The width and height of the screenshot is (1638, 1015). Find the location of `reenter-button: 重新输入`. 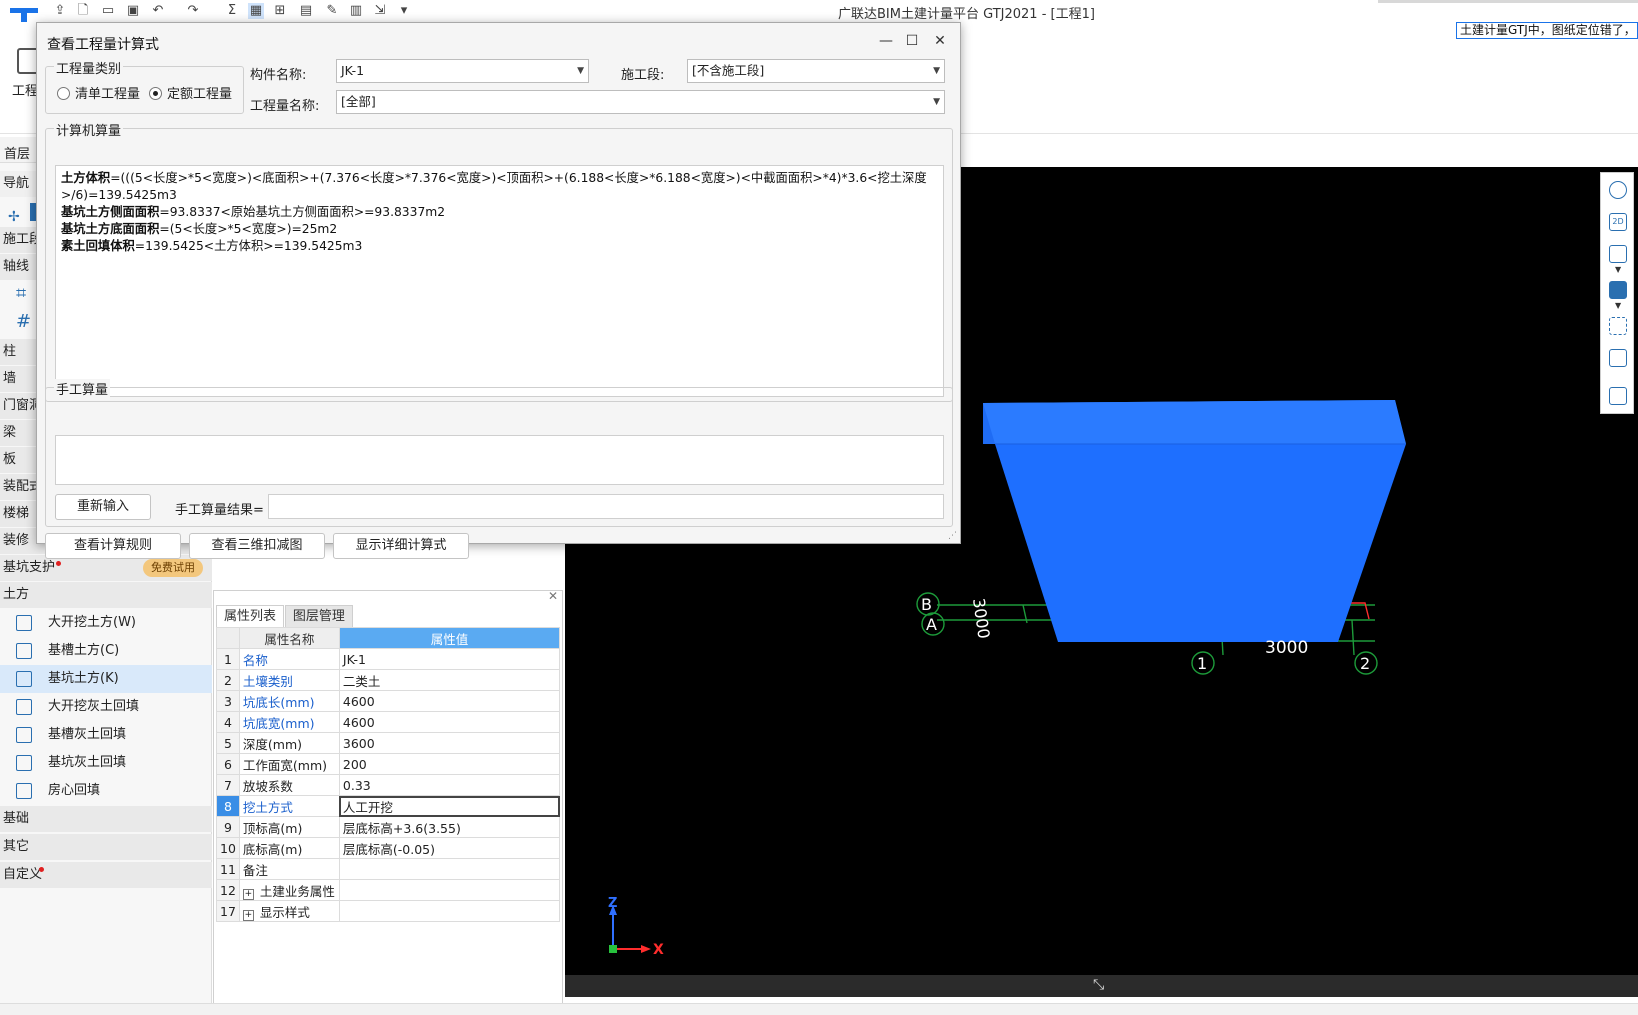

reenter-button: 重新输入 is located at coordinates (103, 507).